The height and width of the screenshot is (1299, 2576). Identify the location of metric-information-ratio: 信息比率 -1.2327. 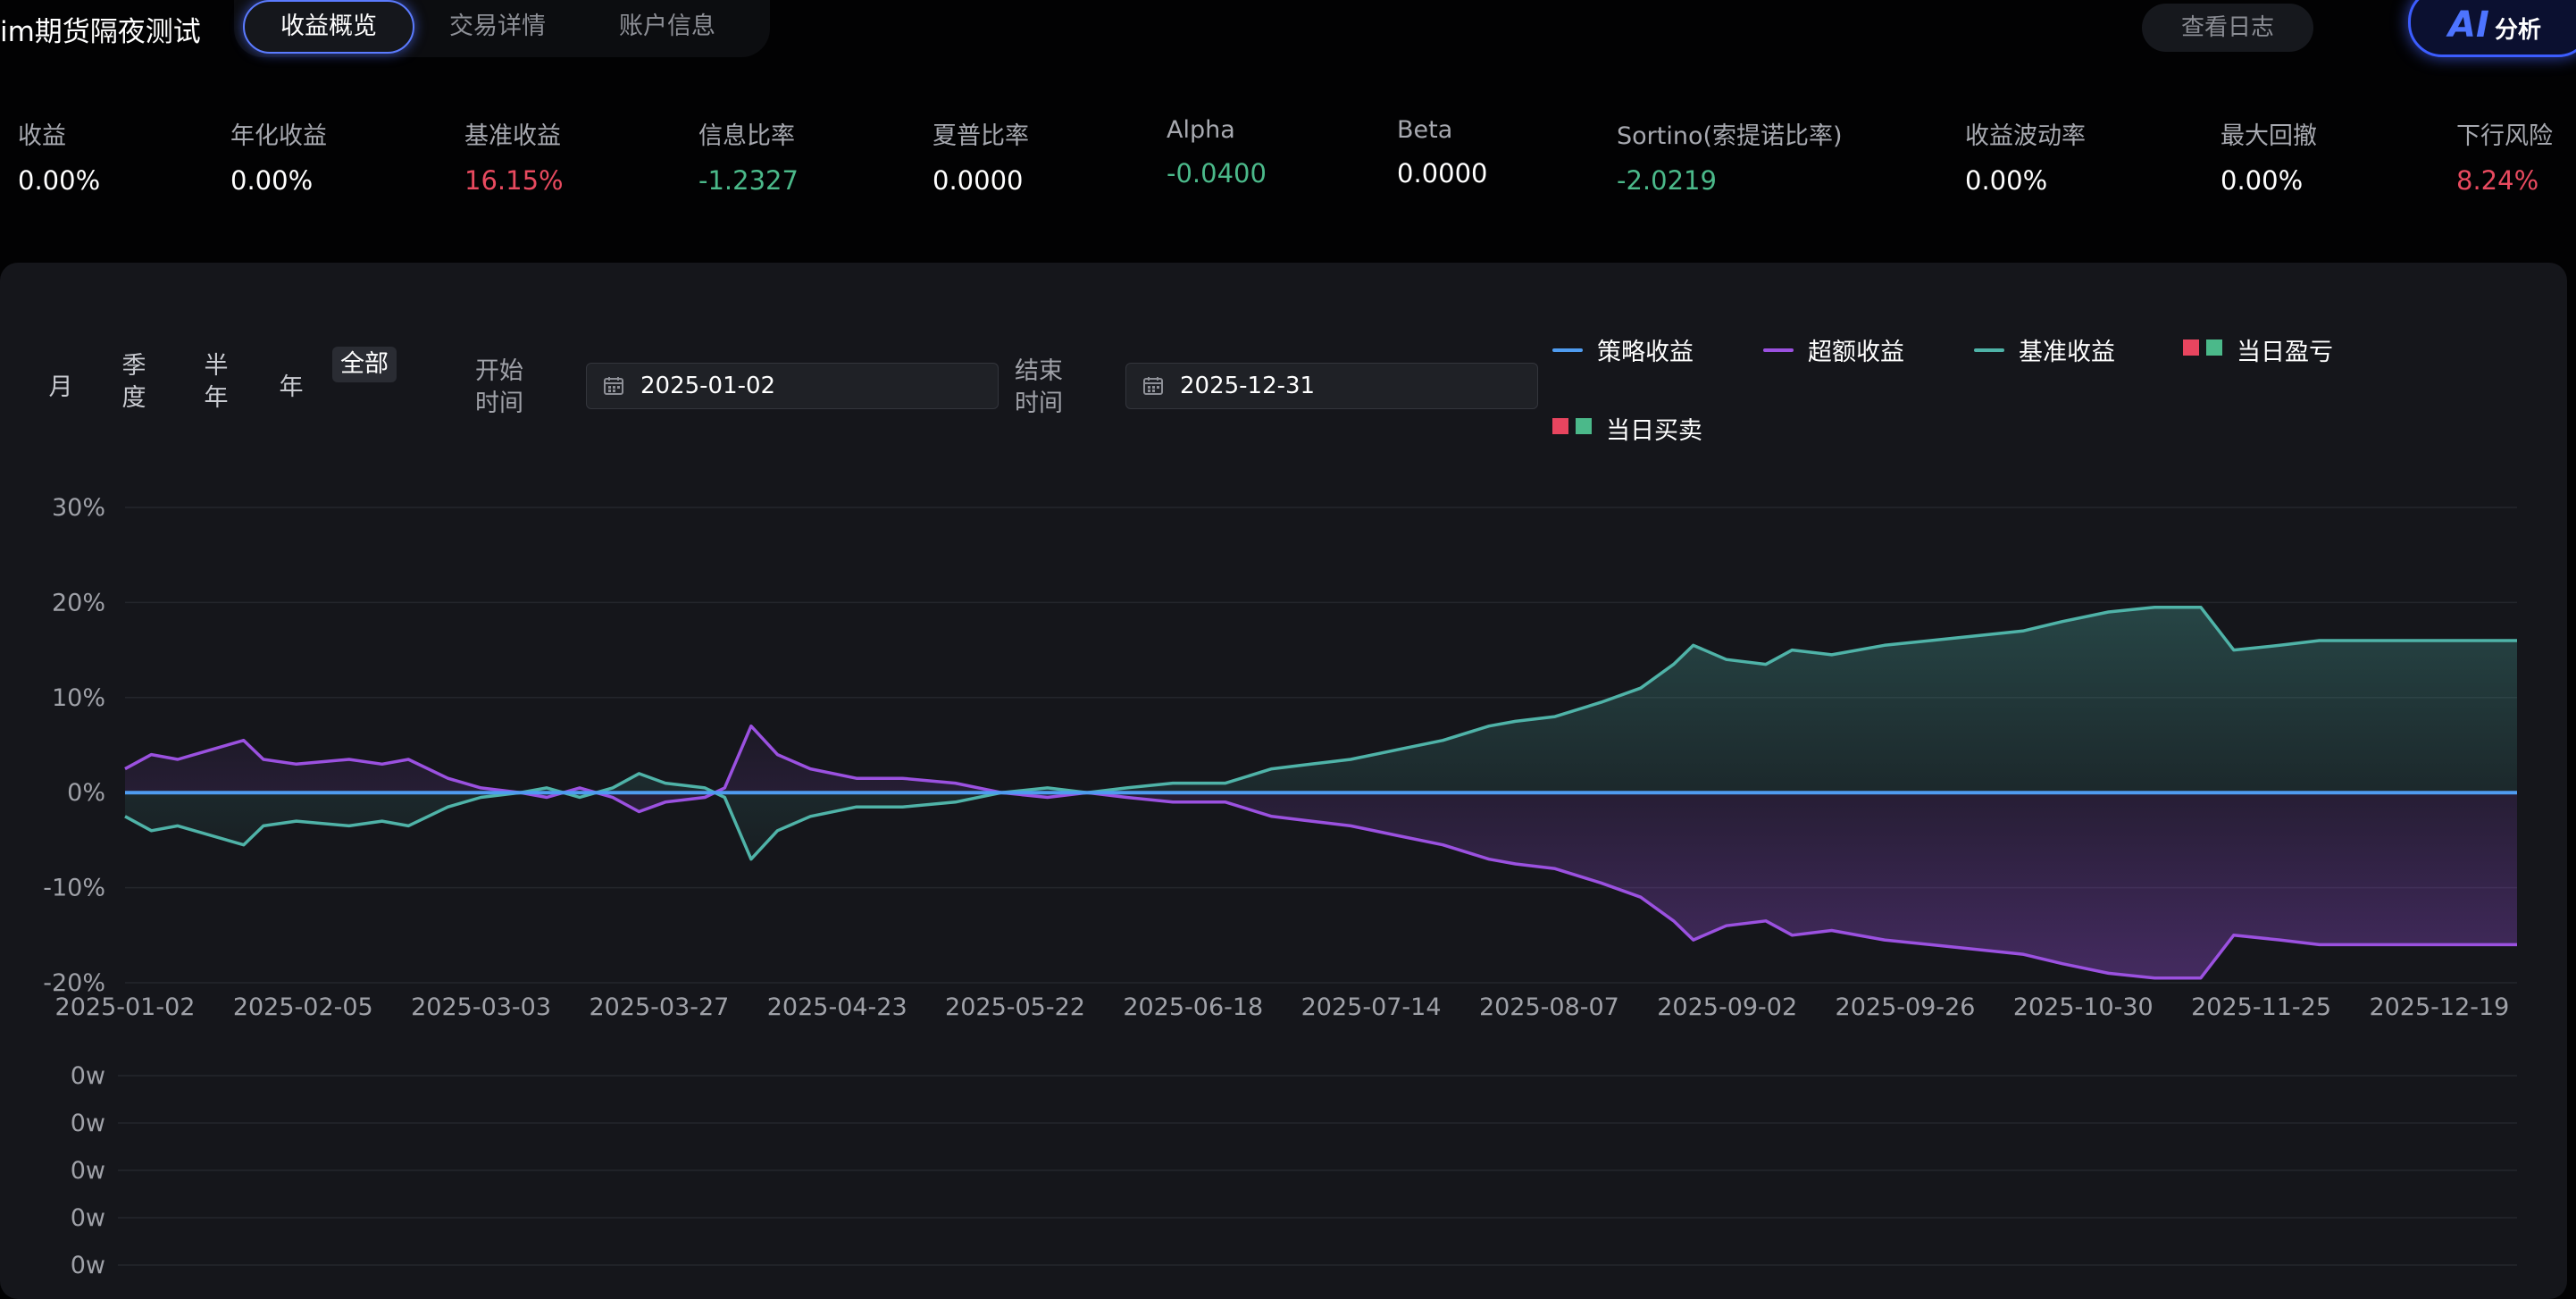
(749, 156).